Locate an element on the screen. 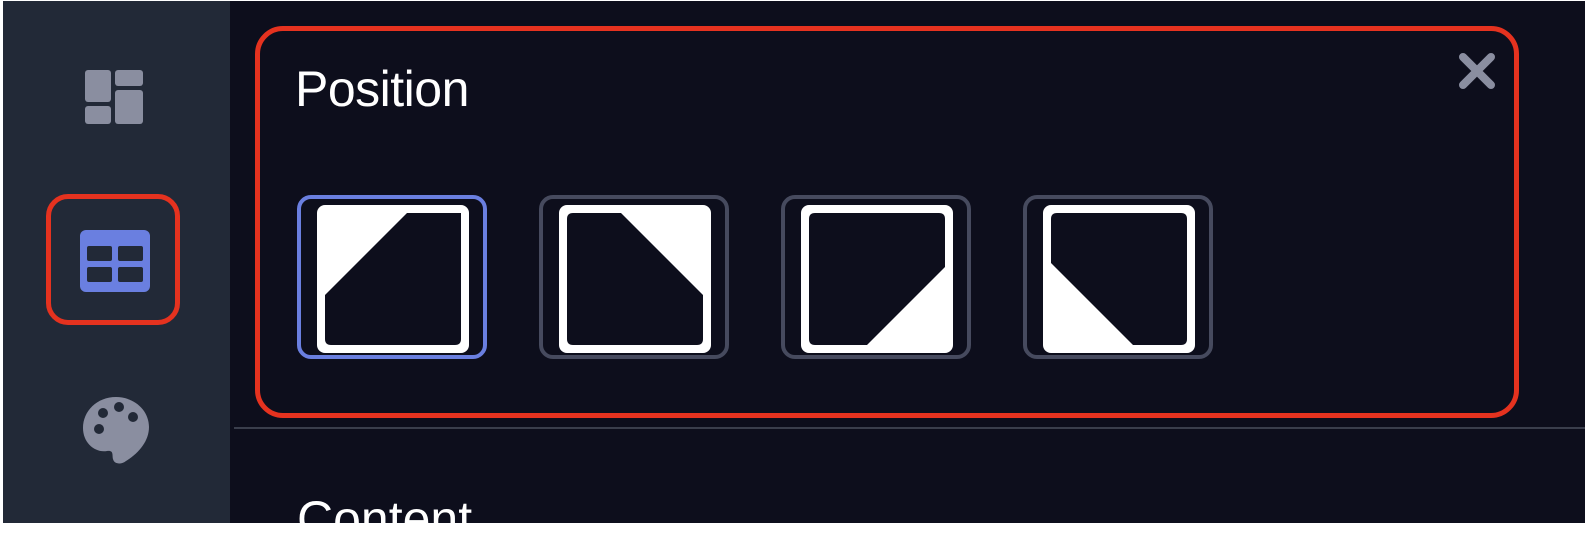 The width and height of the screenshot is (1588, 547). palette-icon is located at coordinates (116, 430).